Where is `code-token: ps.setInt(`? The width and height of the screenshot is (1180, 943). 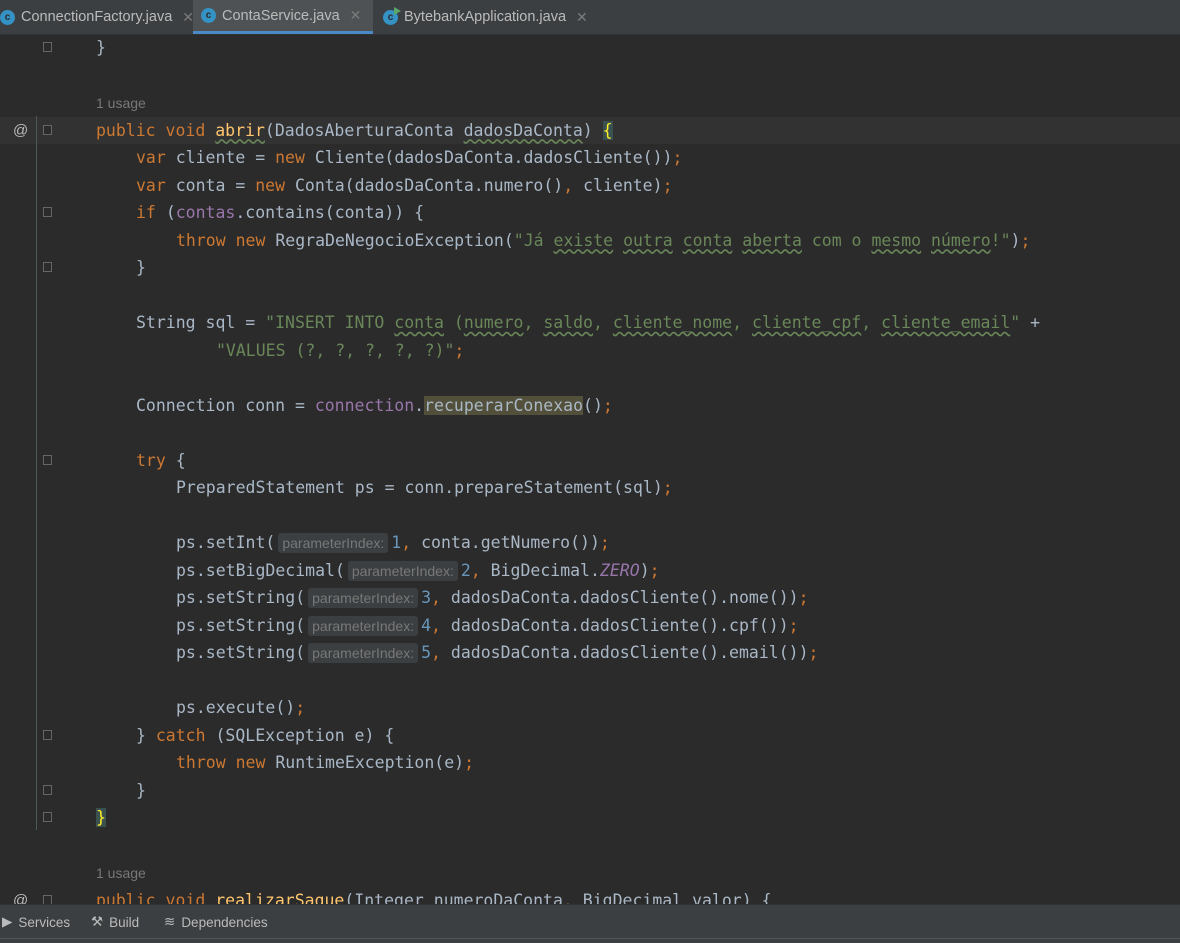
code-token: ps.setInt( is located at coordinates (226, 542).